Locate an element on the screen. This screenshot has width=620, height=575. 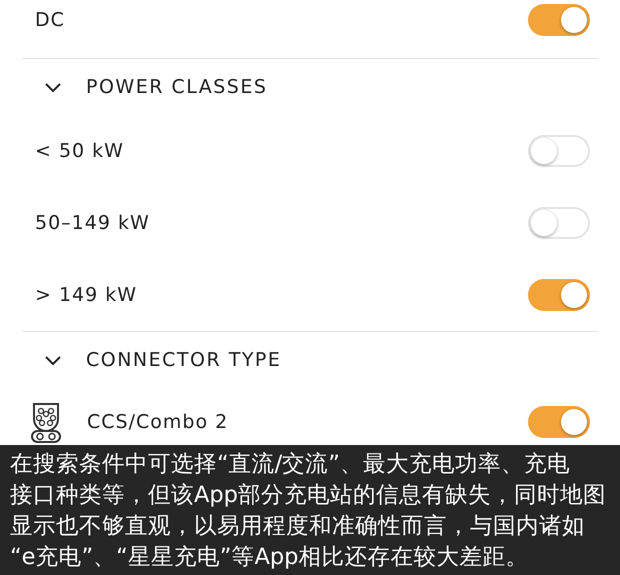
filter-label: CCS/Combo 2 is located at coordinates (158, 422).